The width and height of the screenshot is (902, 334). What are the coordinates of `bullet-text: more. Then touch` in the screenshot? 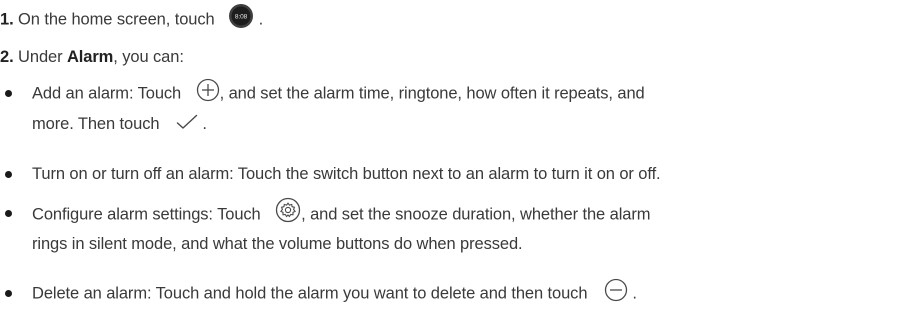 It's located at (96, 124).